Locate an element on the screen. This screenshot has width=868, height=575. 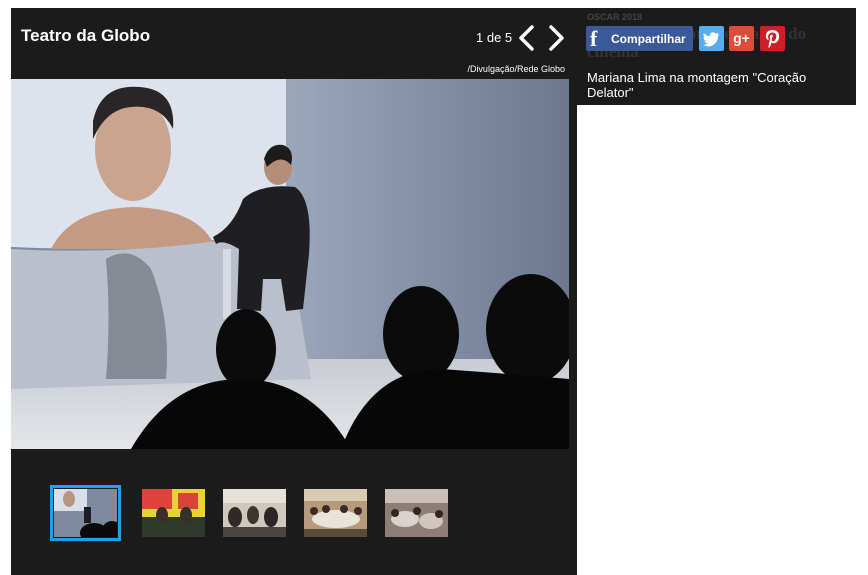
googleplus-icon: g+ is located at coordinates (741, 38).